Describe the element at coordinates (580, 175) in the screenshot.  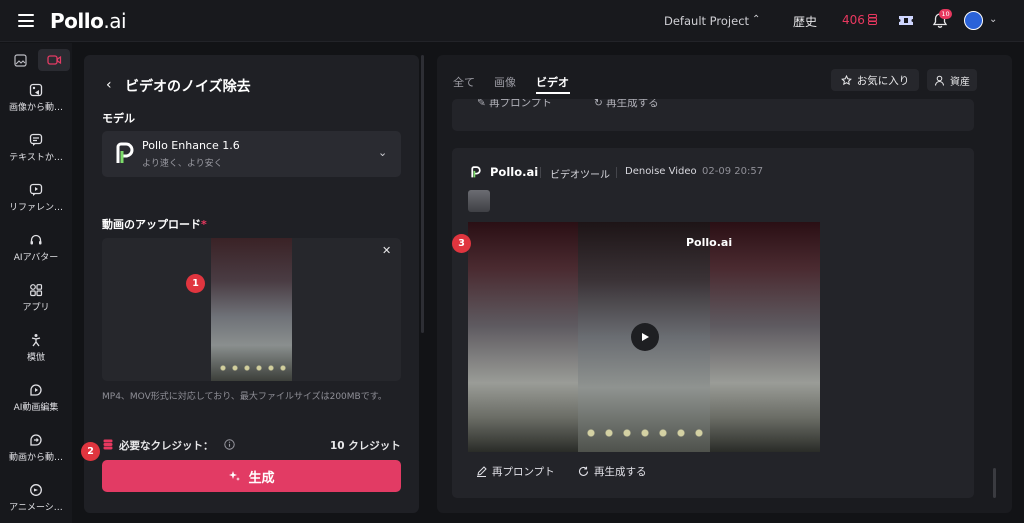
I see `result-tool: ビデオツール` at that location.